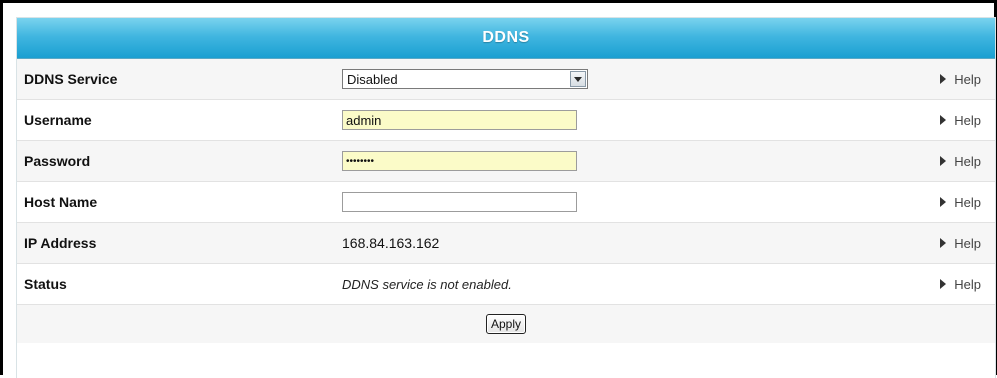  I want to click on panel-header: DDNS, so click(506, 38).